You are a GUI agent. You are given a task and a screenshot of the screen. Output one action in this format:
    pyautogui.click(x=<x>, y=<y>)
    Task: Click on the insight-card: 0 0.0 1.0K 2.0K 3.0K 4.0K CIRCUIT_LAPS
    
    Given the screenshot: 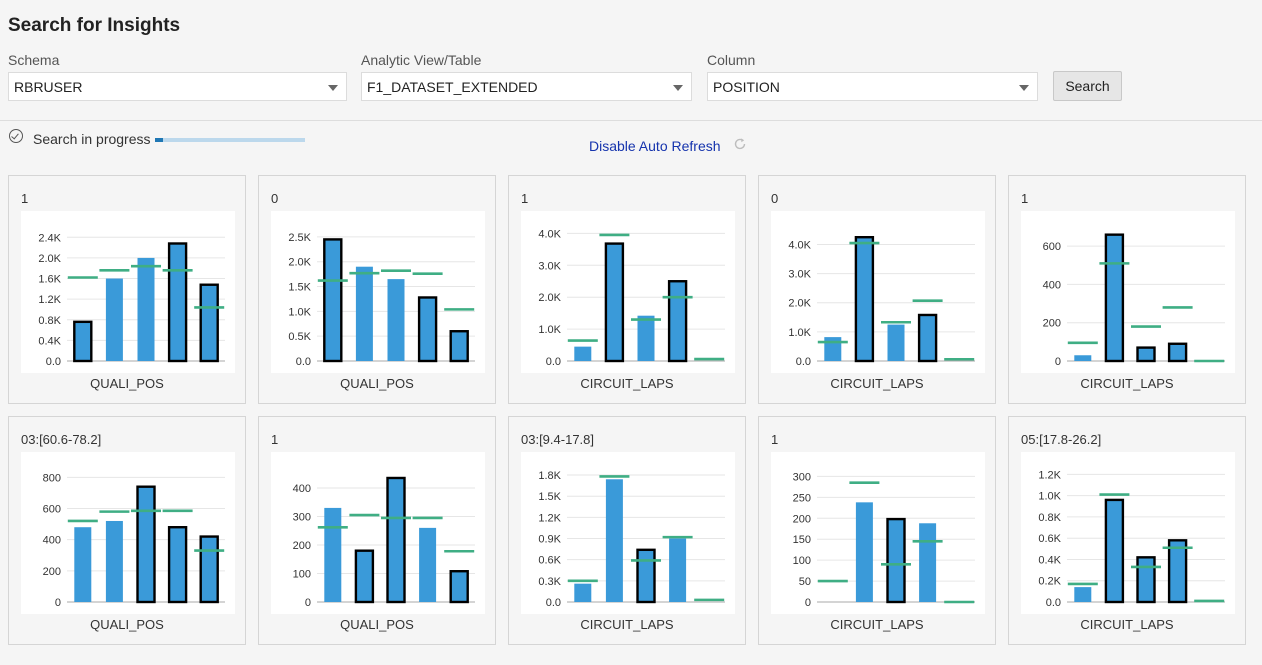 What is the action you would take?
    pyautogui.click(x=877, y=289)
    